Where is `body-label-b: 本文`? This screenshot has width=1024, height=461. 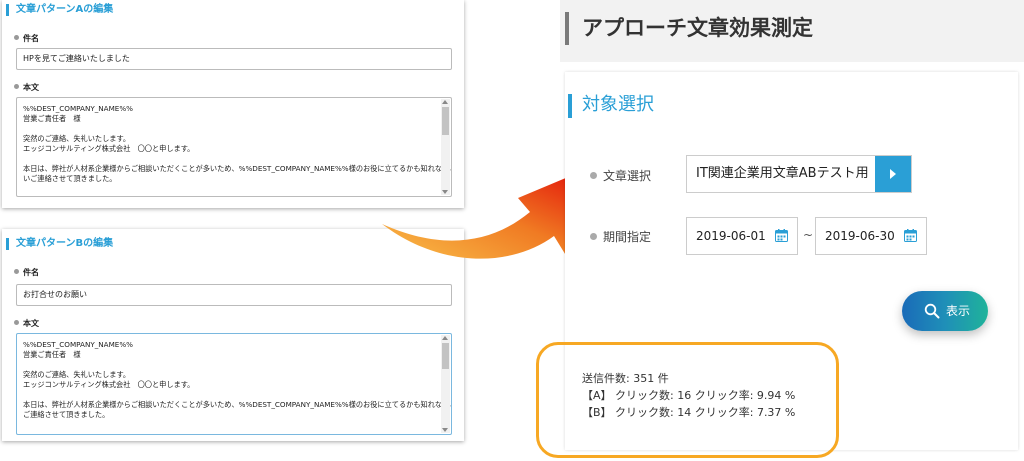
body-label-b: 本文 is located at coordinates (26, 324).